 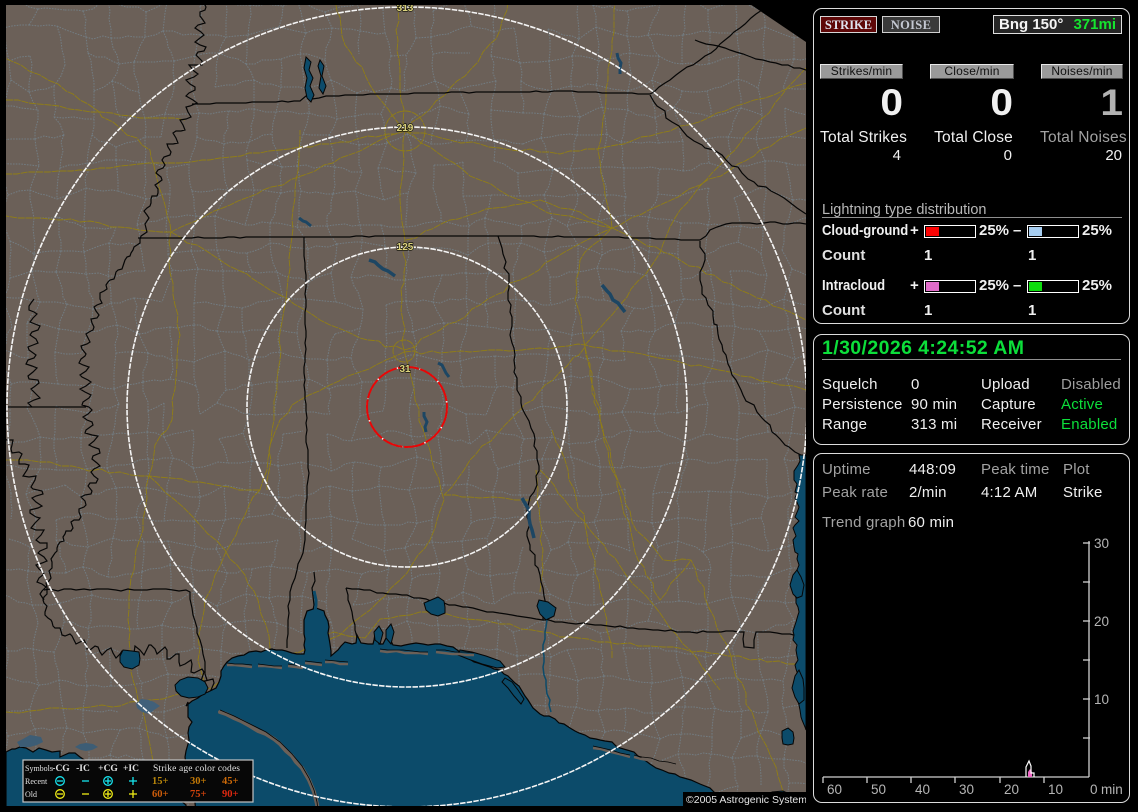 What do you see at coordinates (834, 789) in the screenshot?
I see `svg-text: 60` at bounding box center [834, 789].